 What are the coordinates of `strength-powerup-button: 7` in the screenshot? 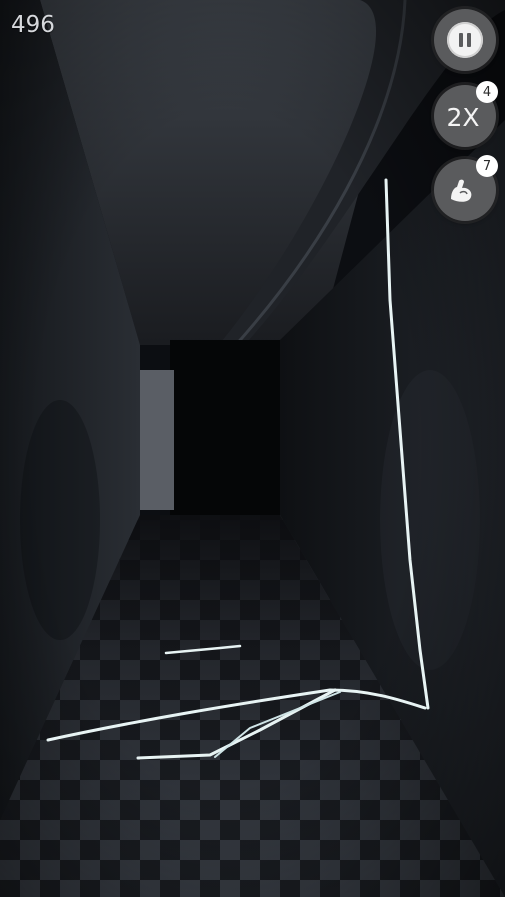 It's located at (466, 188).